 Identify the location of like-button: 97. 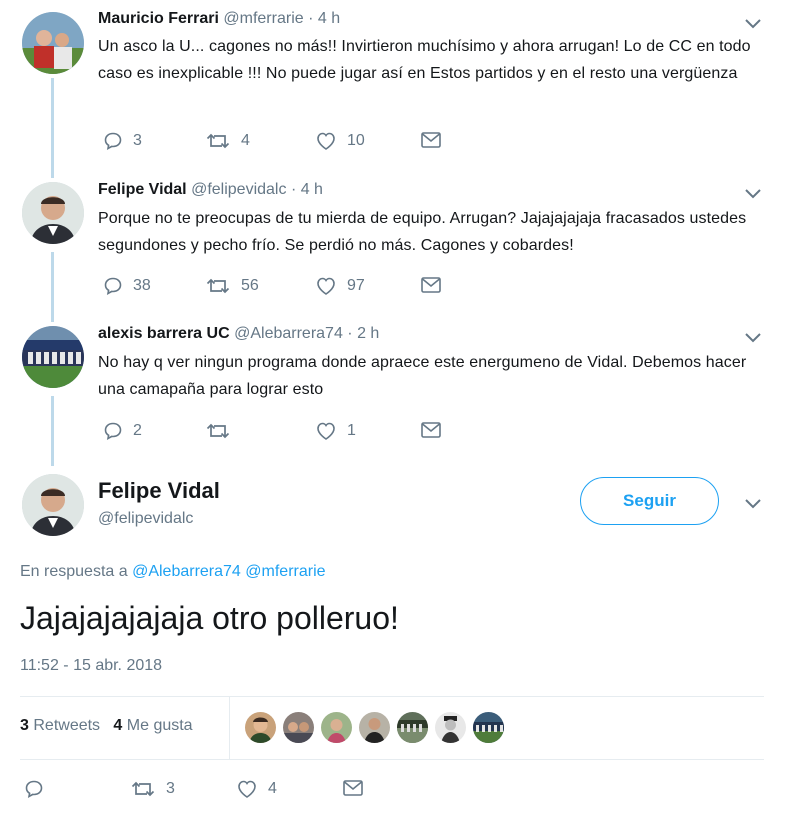
(340, 286).